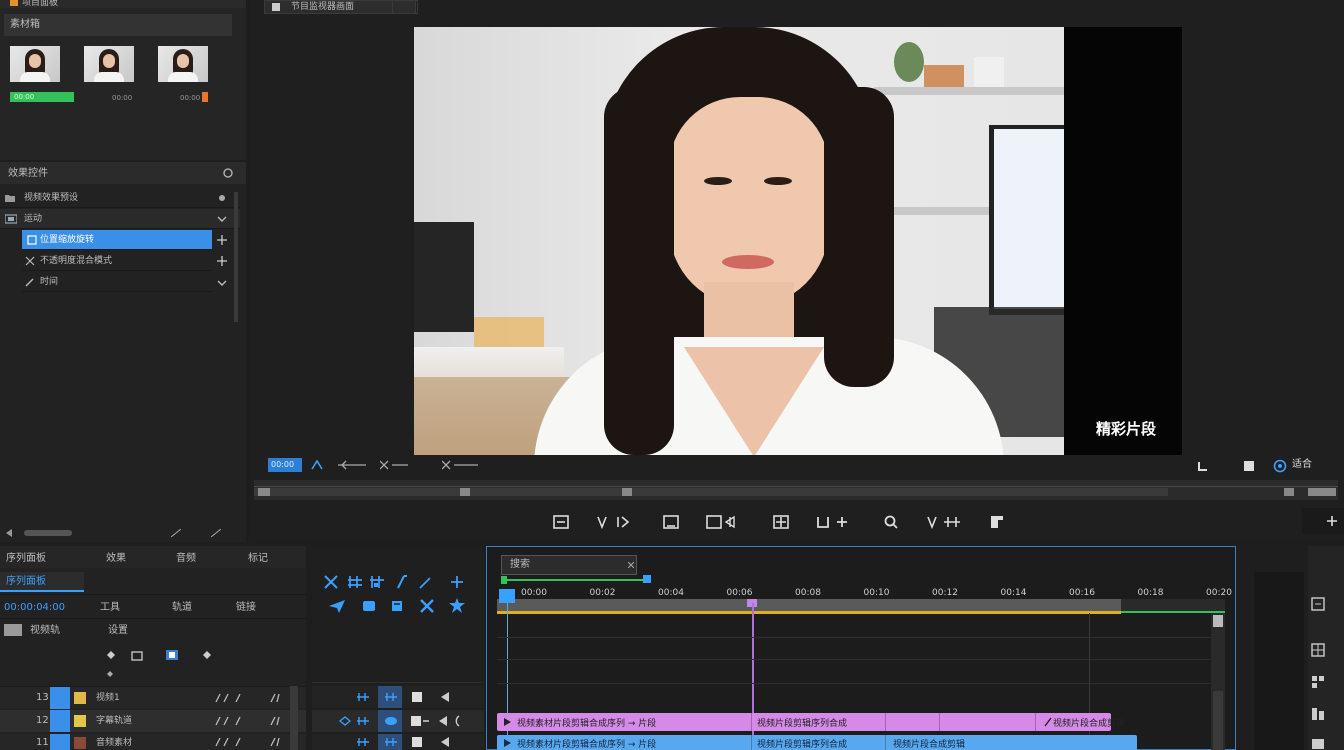  What do you see at coordinates (337, 606) in the screenshot?
I see `pen-tool-icon` at bounding box center [337, 606].